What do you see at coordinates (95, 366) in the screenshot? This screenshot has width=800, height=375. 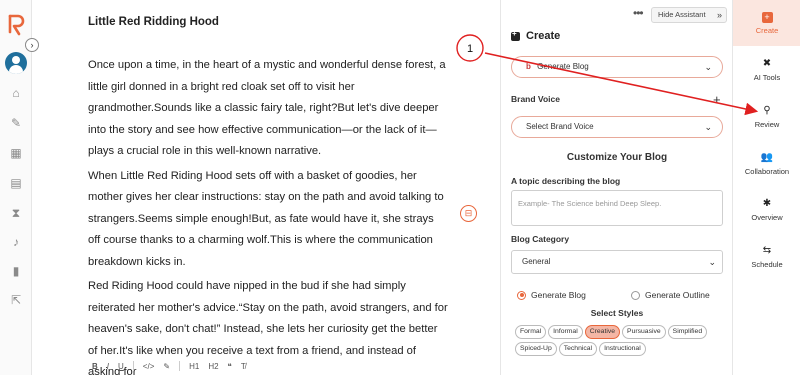 I see `bold-button: B` at bounding box center [95, 366].